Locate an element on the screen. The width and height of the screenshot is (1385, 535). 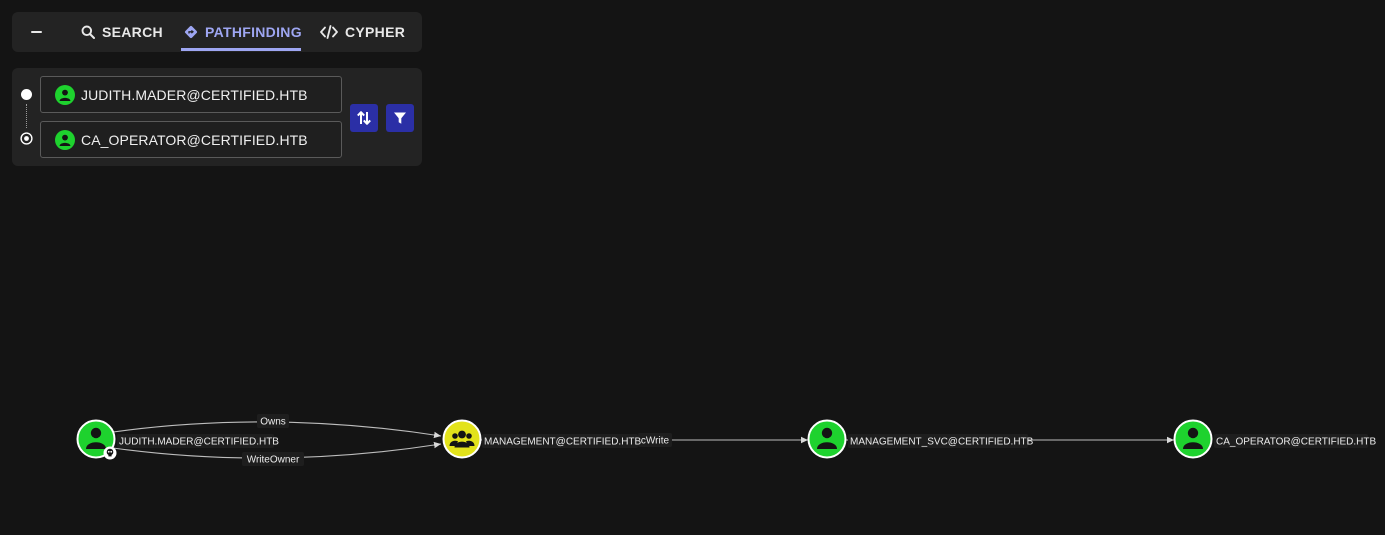
owned-skull-badge-icon is located at coordinates (110, 453).